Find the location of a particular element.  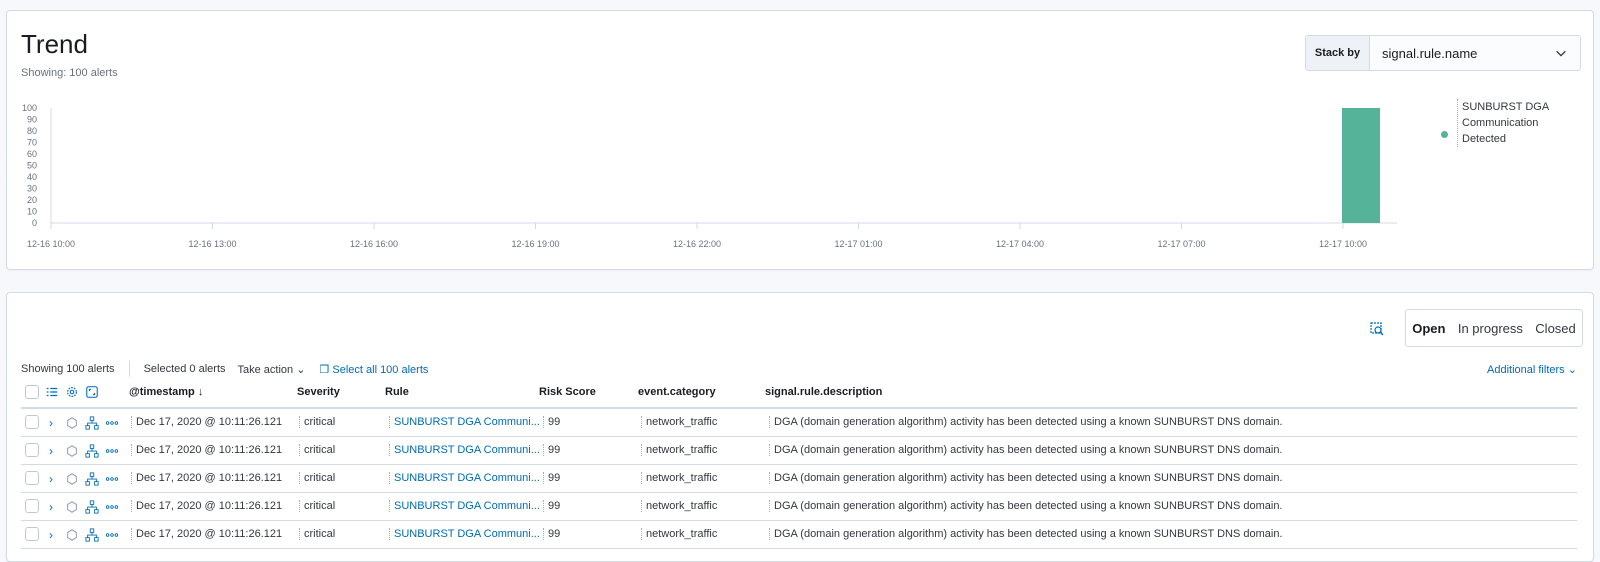

y-tick-label: 20 is located at coordinates (32, 200).